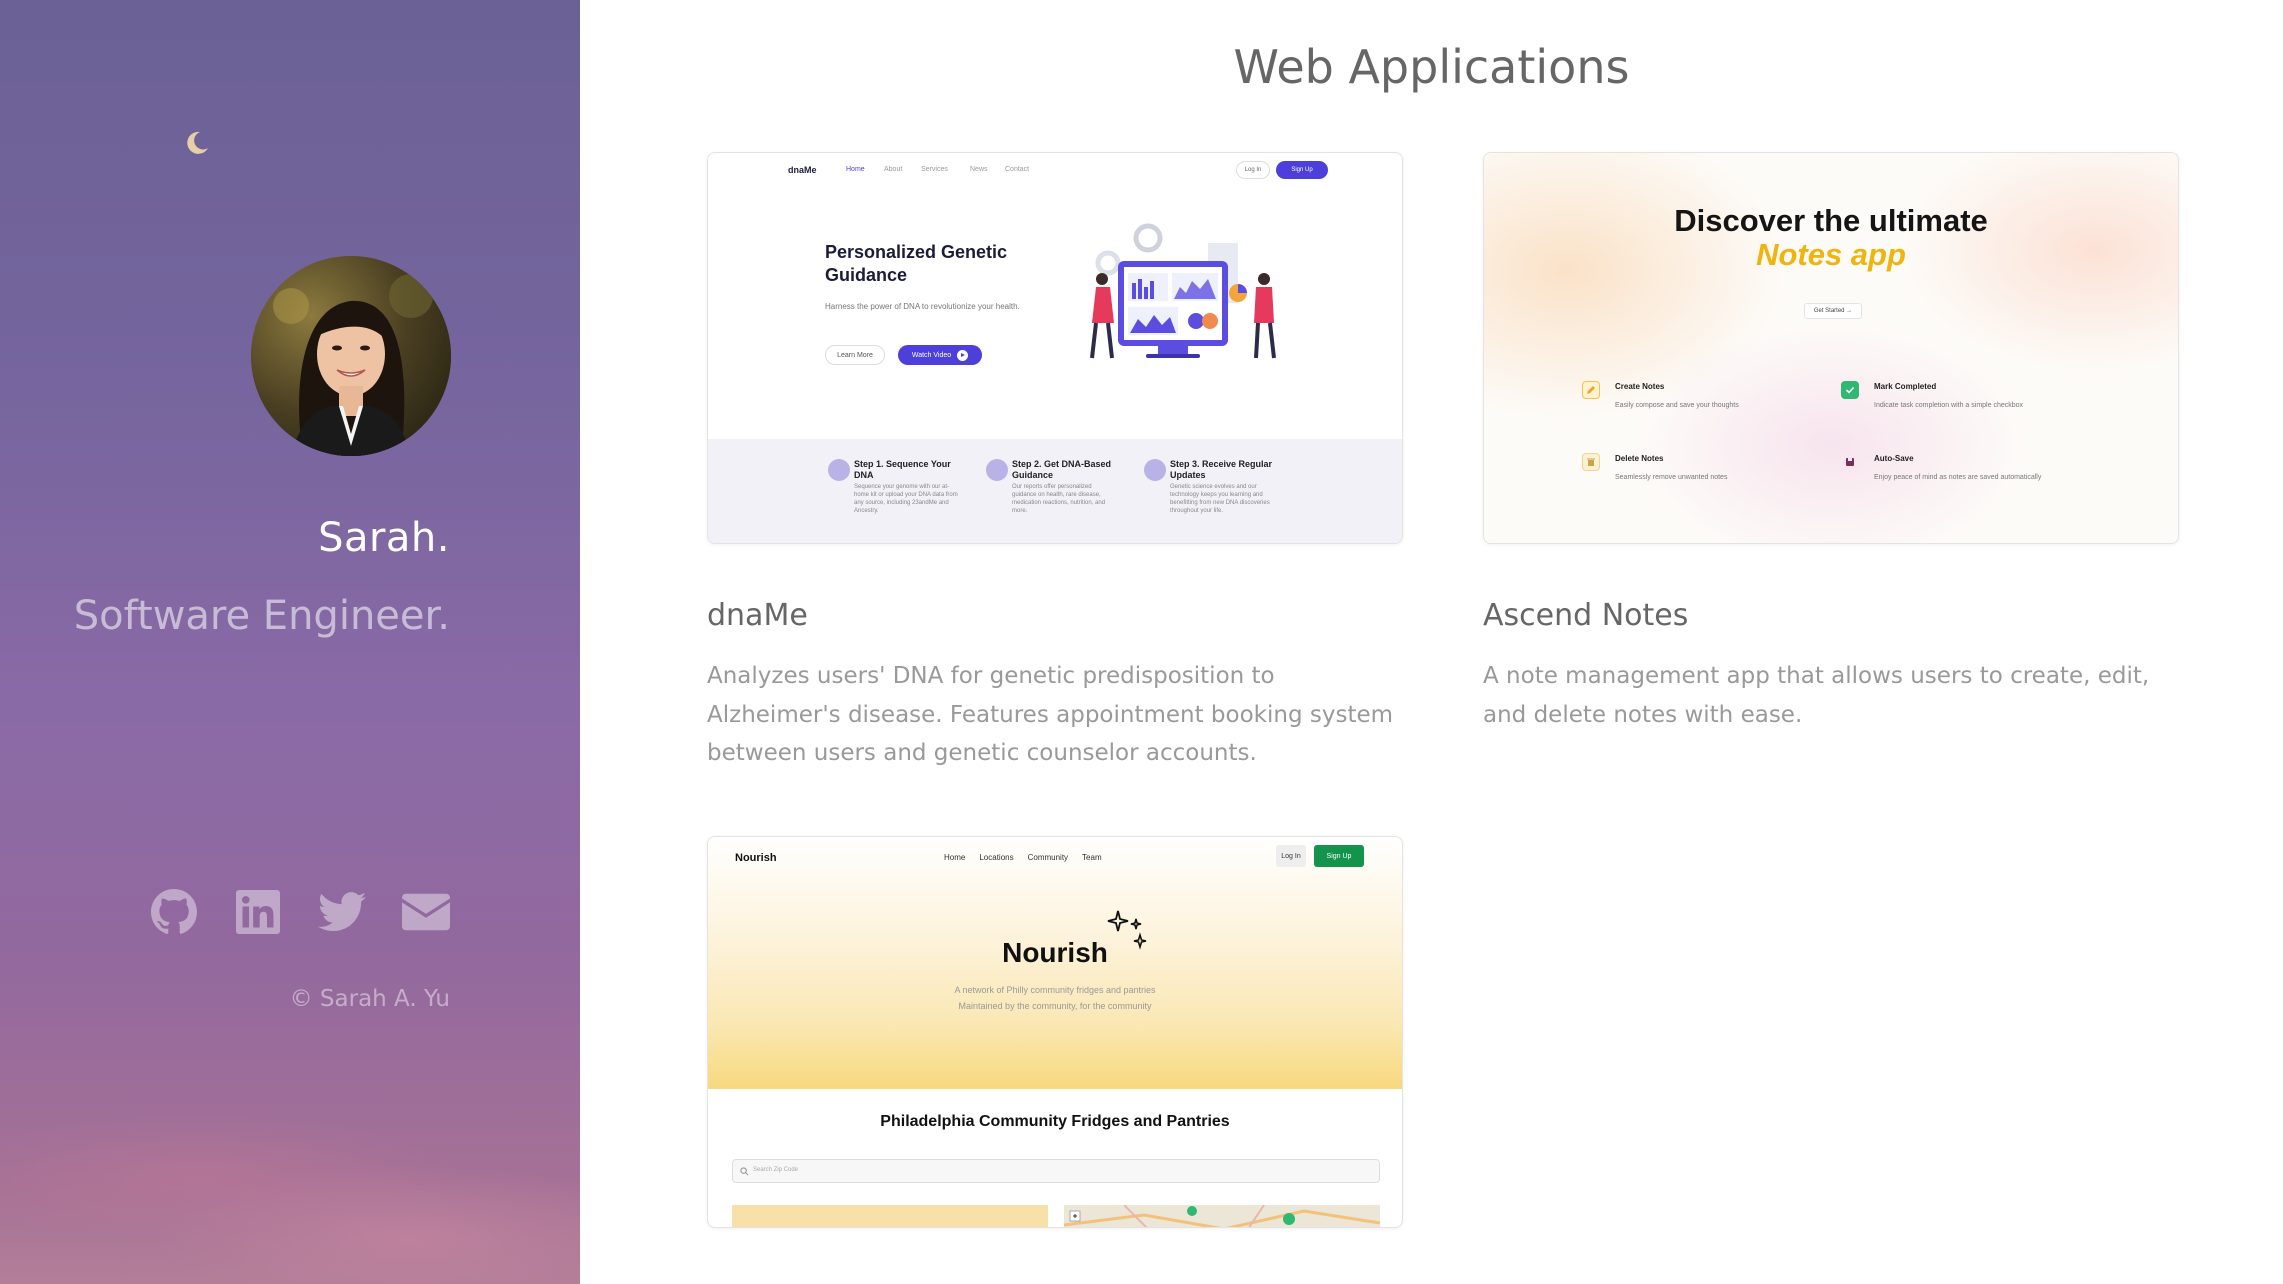 This screenshot has width=2283, height=1284. I want to click on trash-icon, so click(1591, 462).